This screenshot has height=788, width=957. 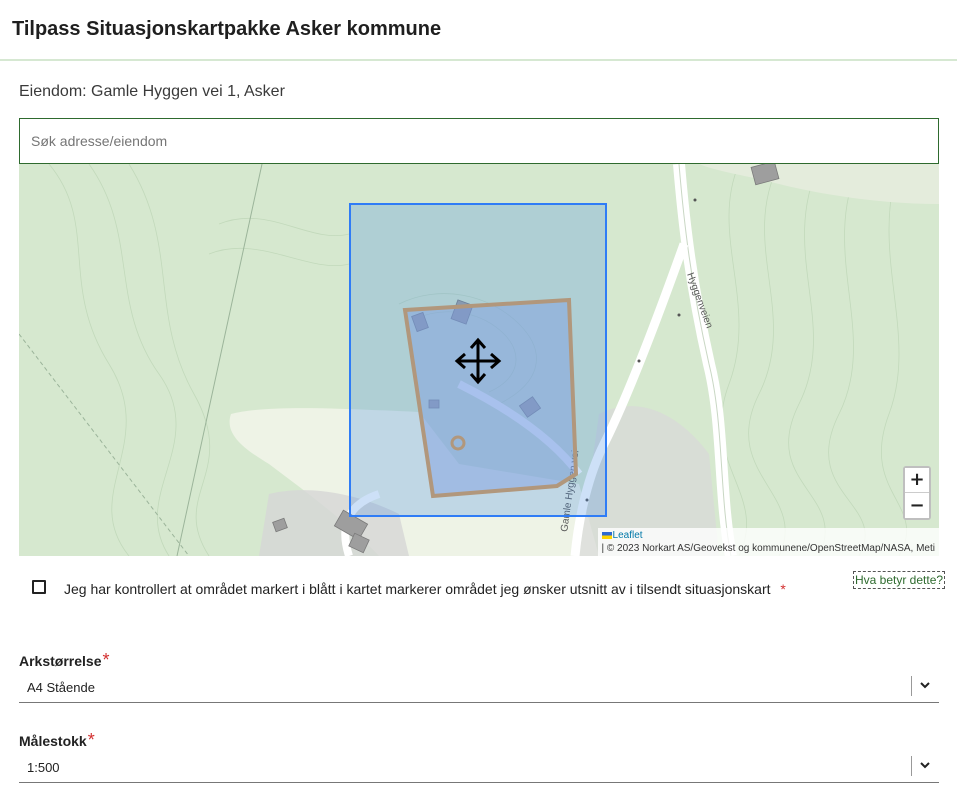 What do you see at coordinates (479, 687) in the screenshot?
I see `sheet-size-select: A4 Stående` at bounding box center [479, 687].